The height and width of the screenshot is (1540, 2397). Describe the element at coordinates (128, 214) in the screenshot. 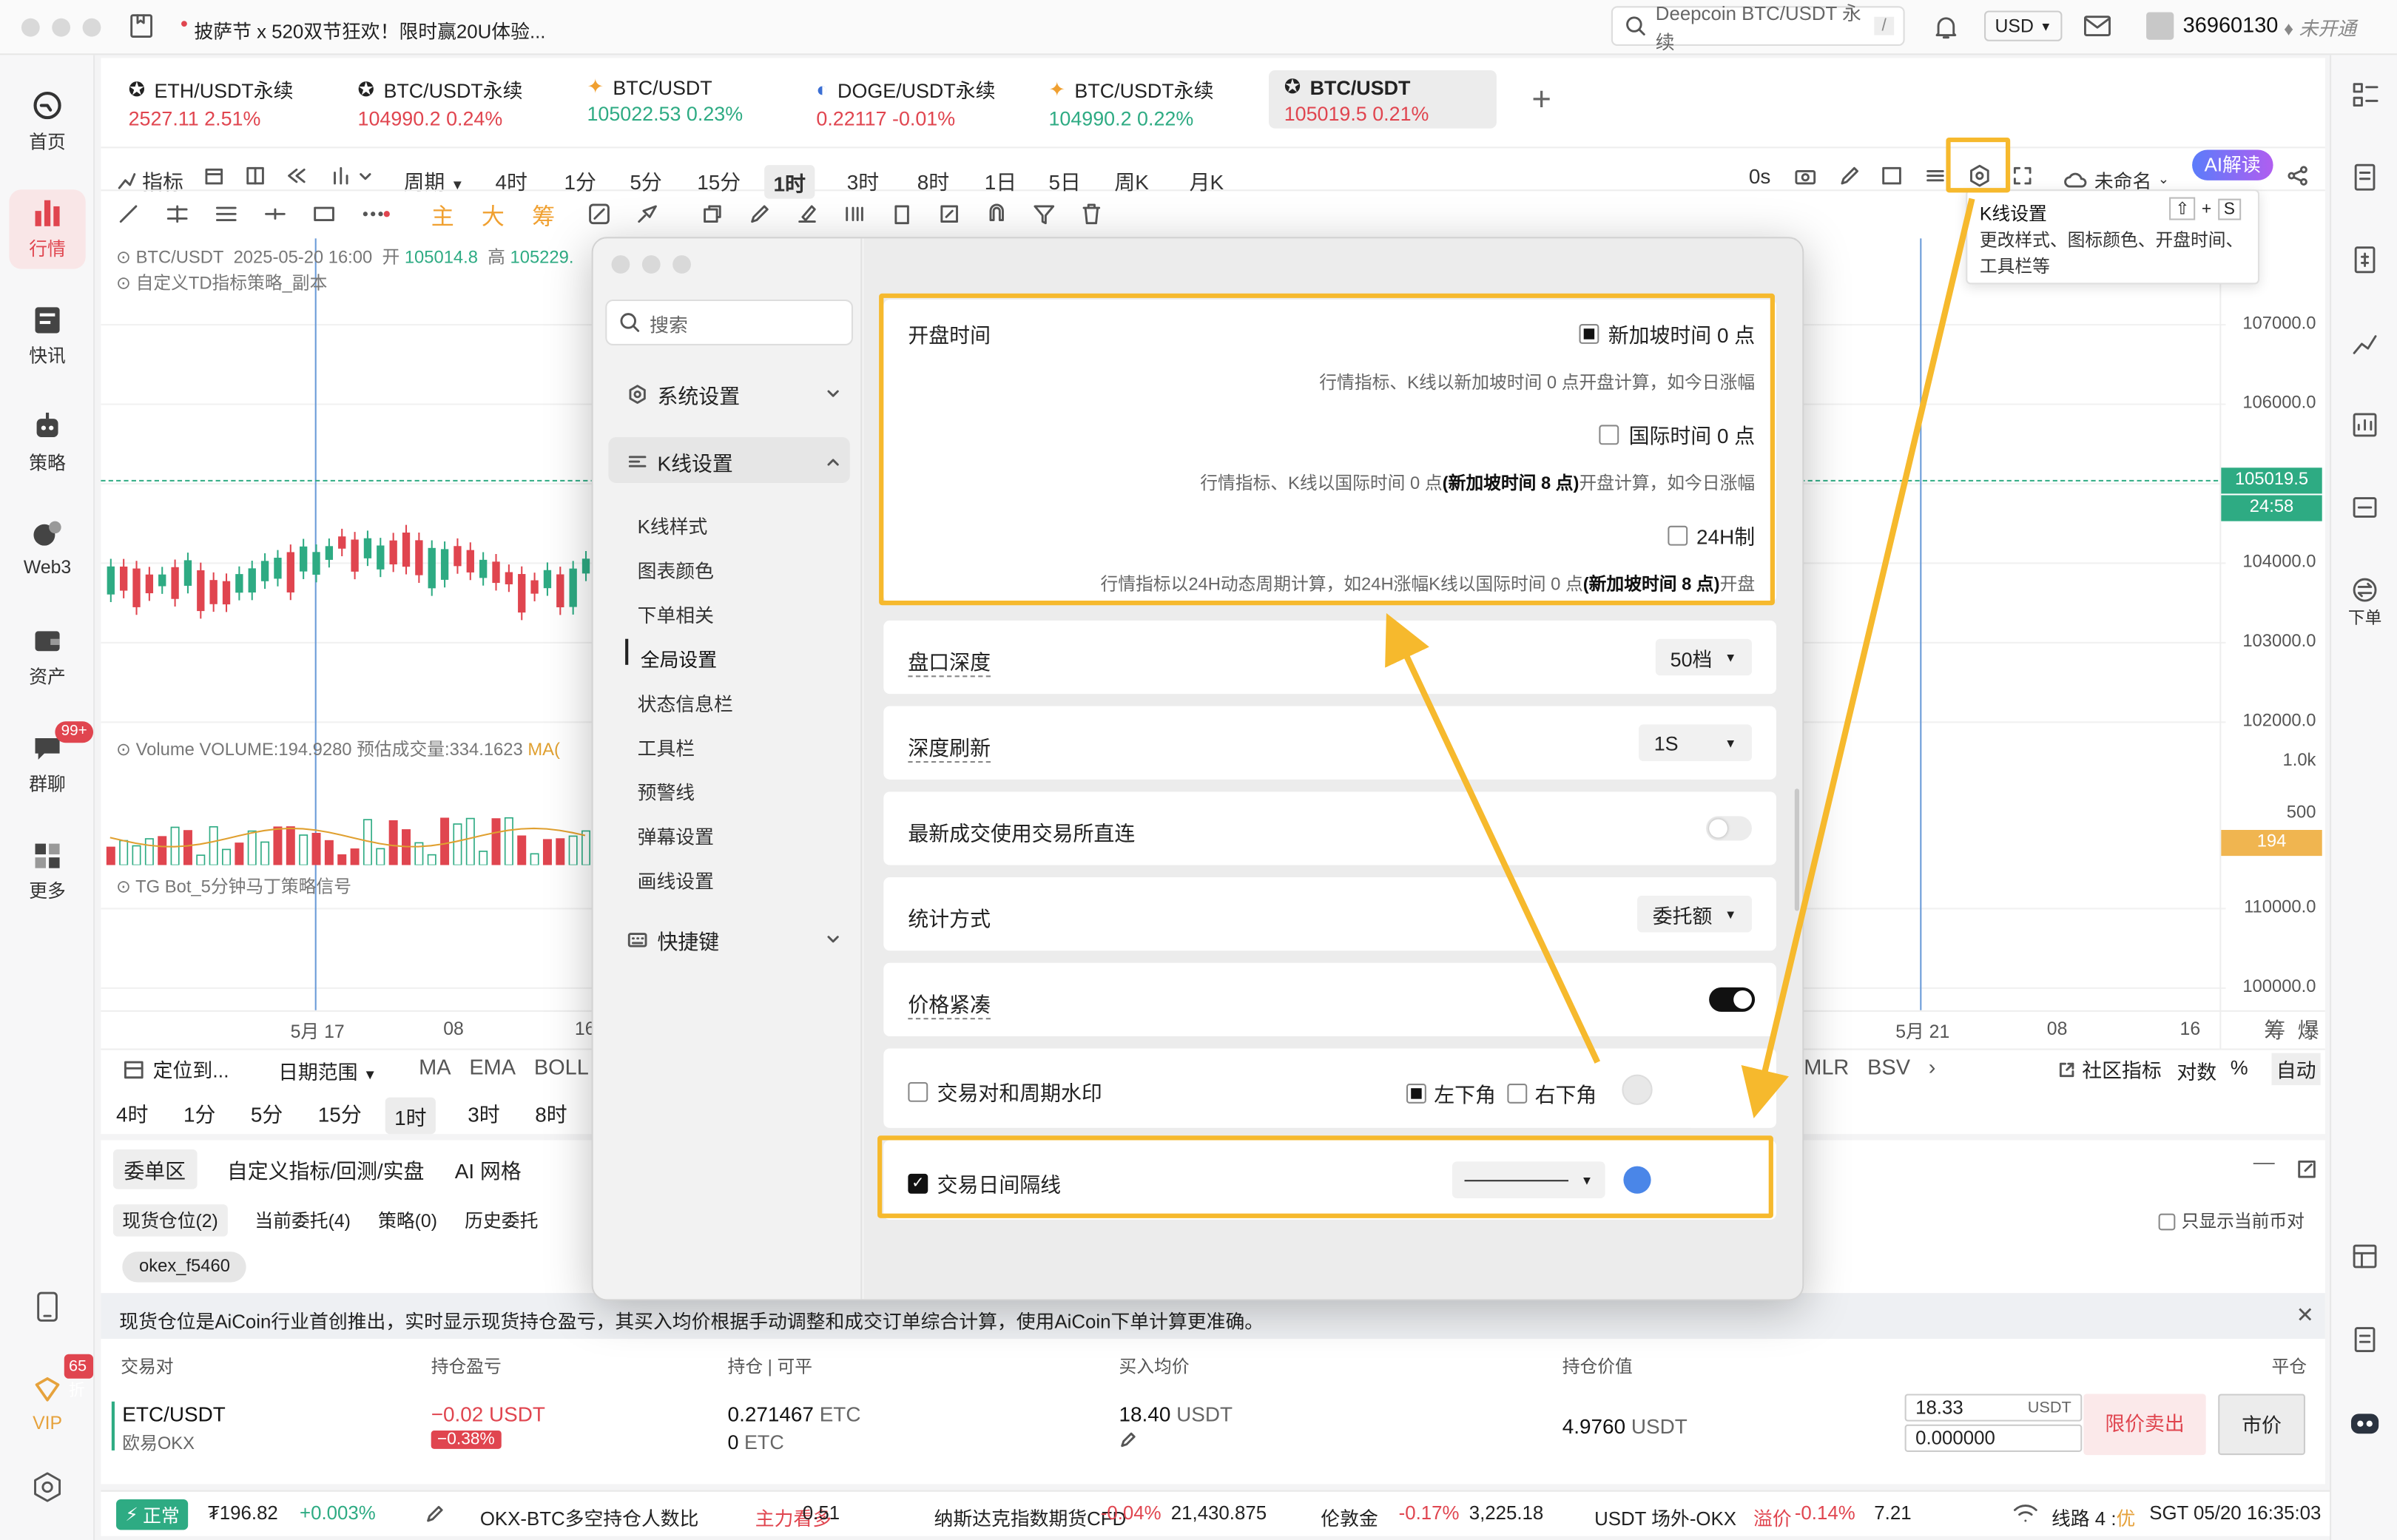

I see `trendline-icon` at that location.